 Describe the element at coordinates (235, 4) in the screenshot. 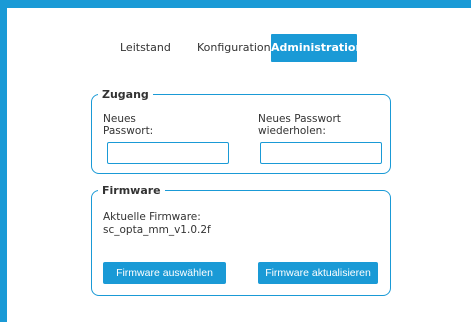

I see `top-border` at that location.